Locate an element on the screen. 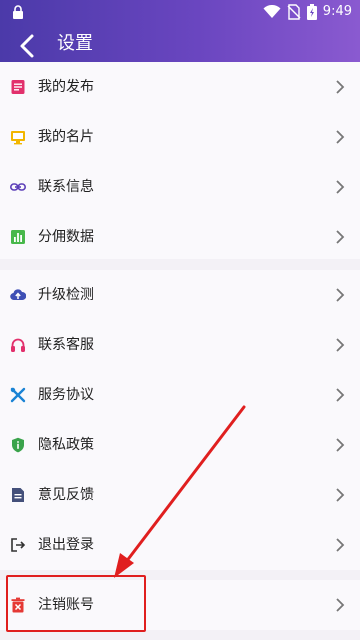  row-label: 我的发布 is located at coordinates (66, 87).